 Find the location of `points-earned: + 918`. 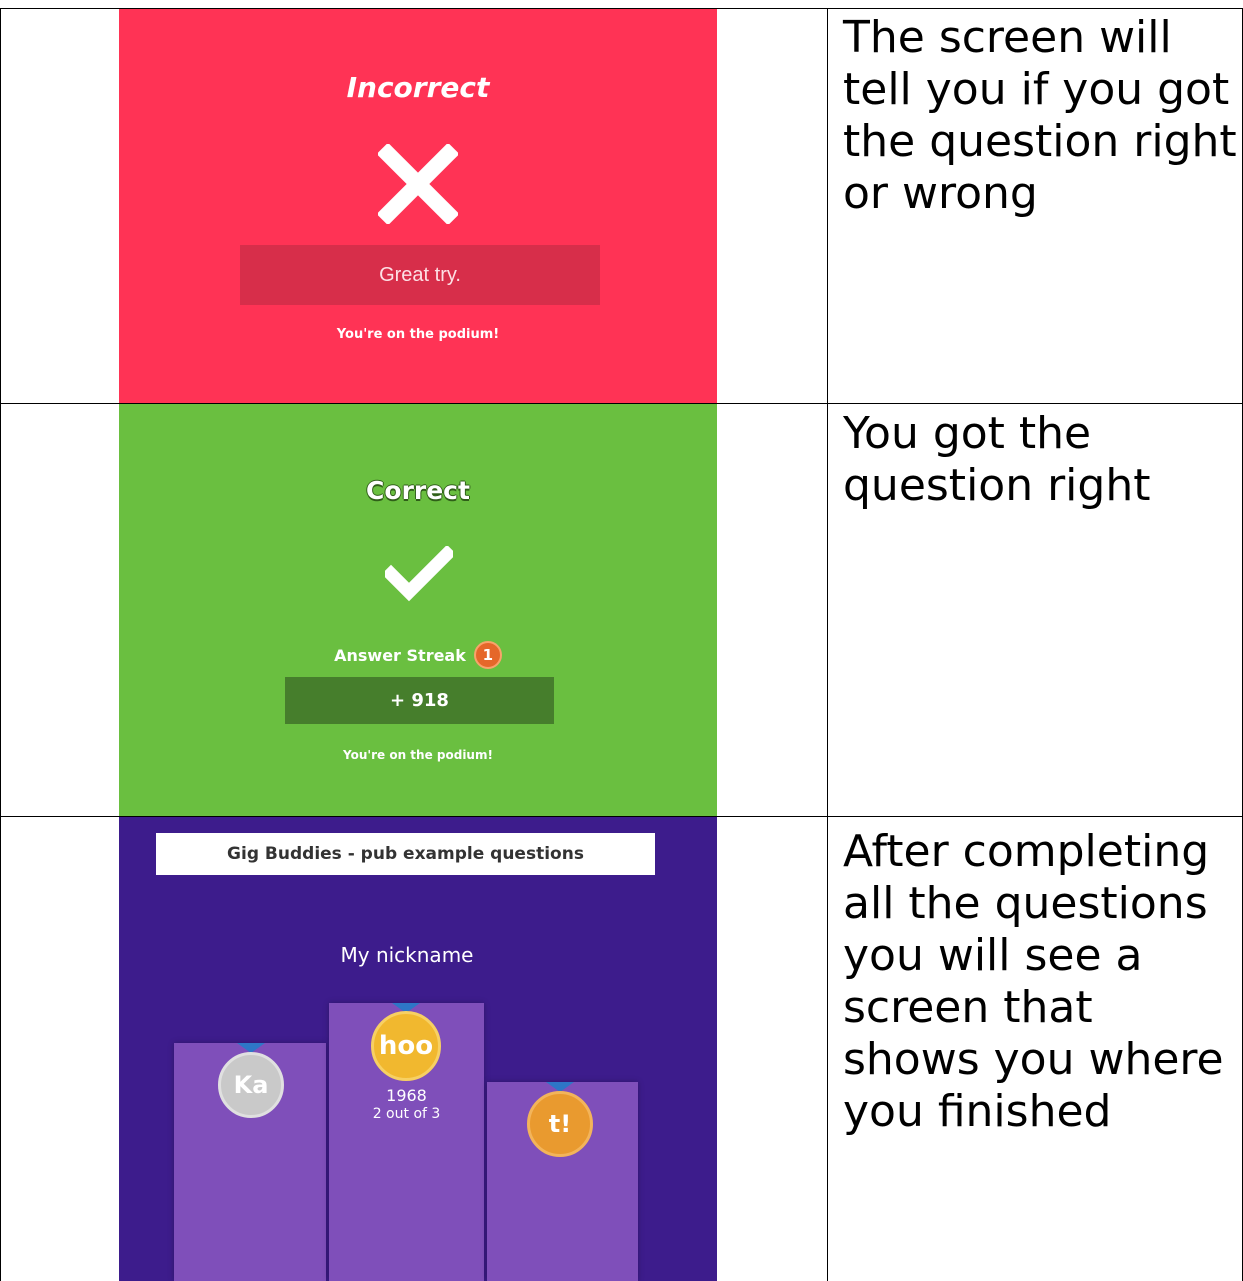

points-earned: + 918 is located at coordinates (419, 700).